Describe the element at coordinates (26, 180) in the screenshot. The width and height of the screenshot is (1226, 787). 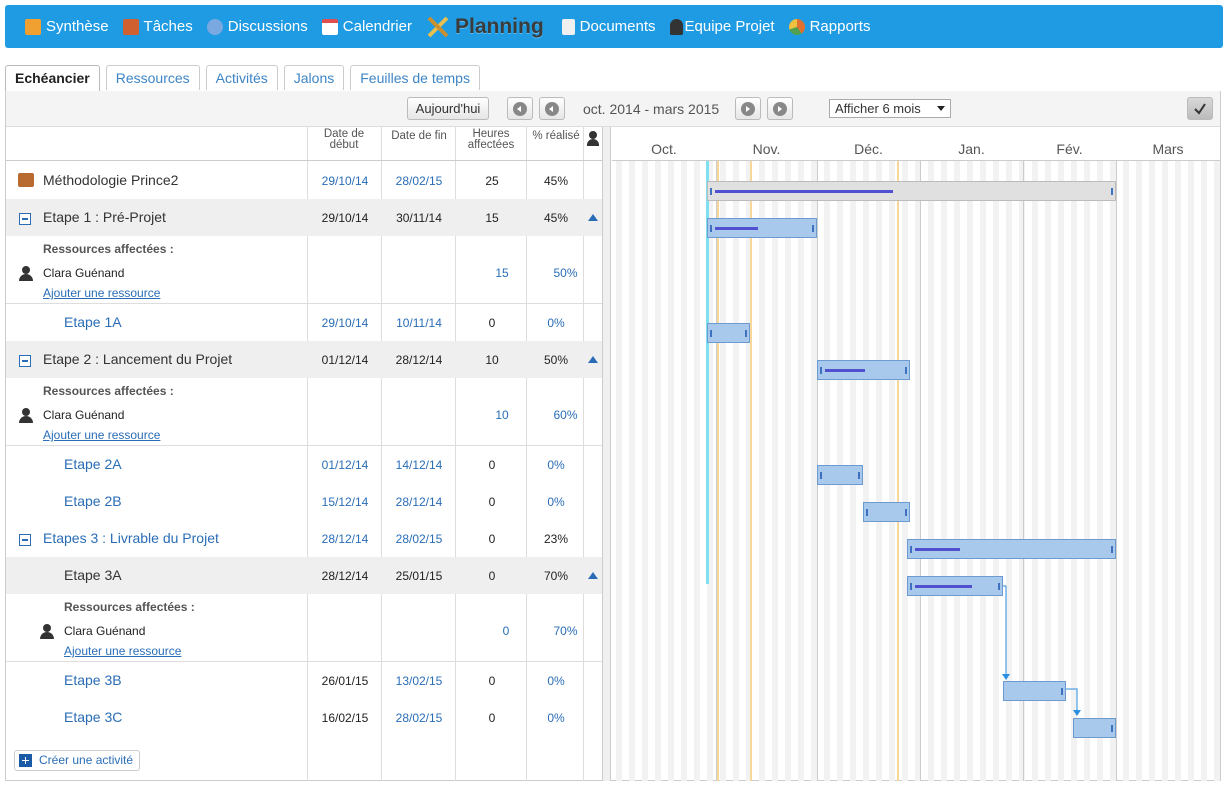
I see `project-icon` at that location.